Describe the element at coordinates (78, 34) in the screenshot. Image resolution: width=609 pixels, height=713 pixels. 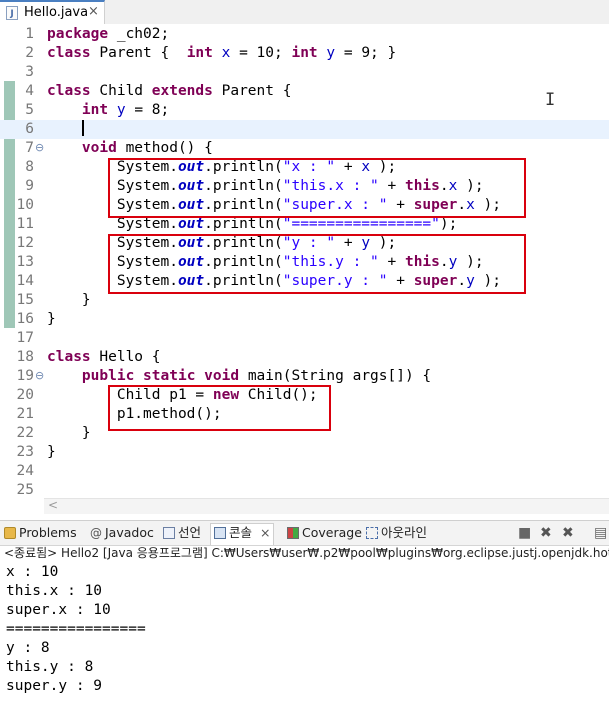
I see `code-token: package` at that location.